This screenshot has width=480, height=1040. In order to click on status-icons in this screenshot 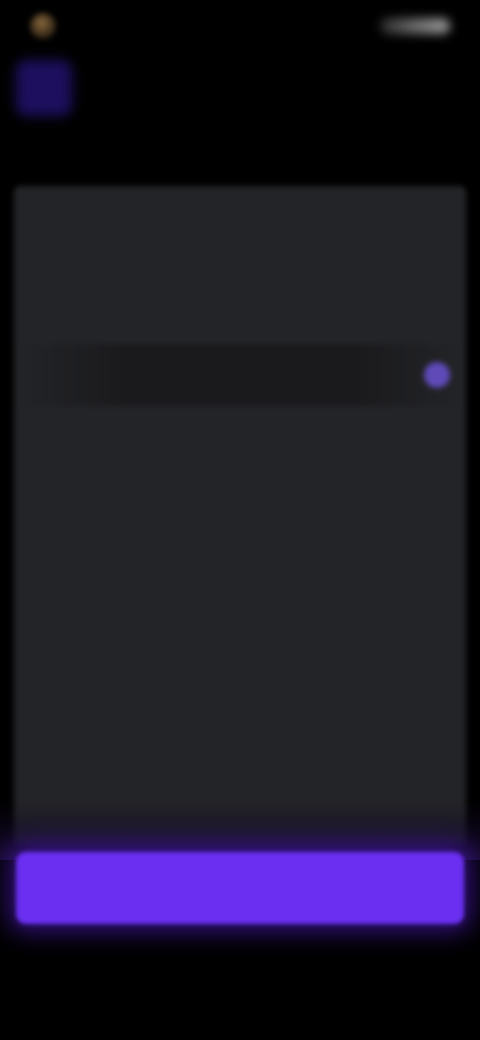, I will do `click(415, 26)`.